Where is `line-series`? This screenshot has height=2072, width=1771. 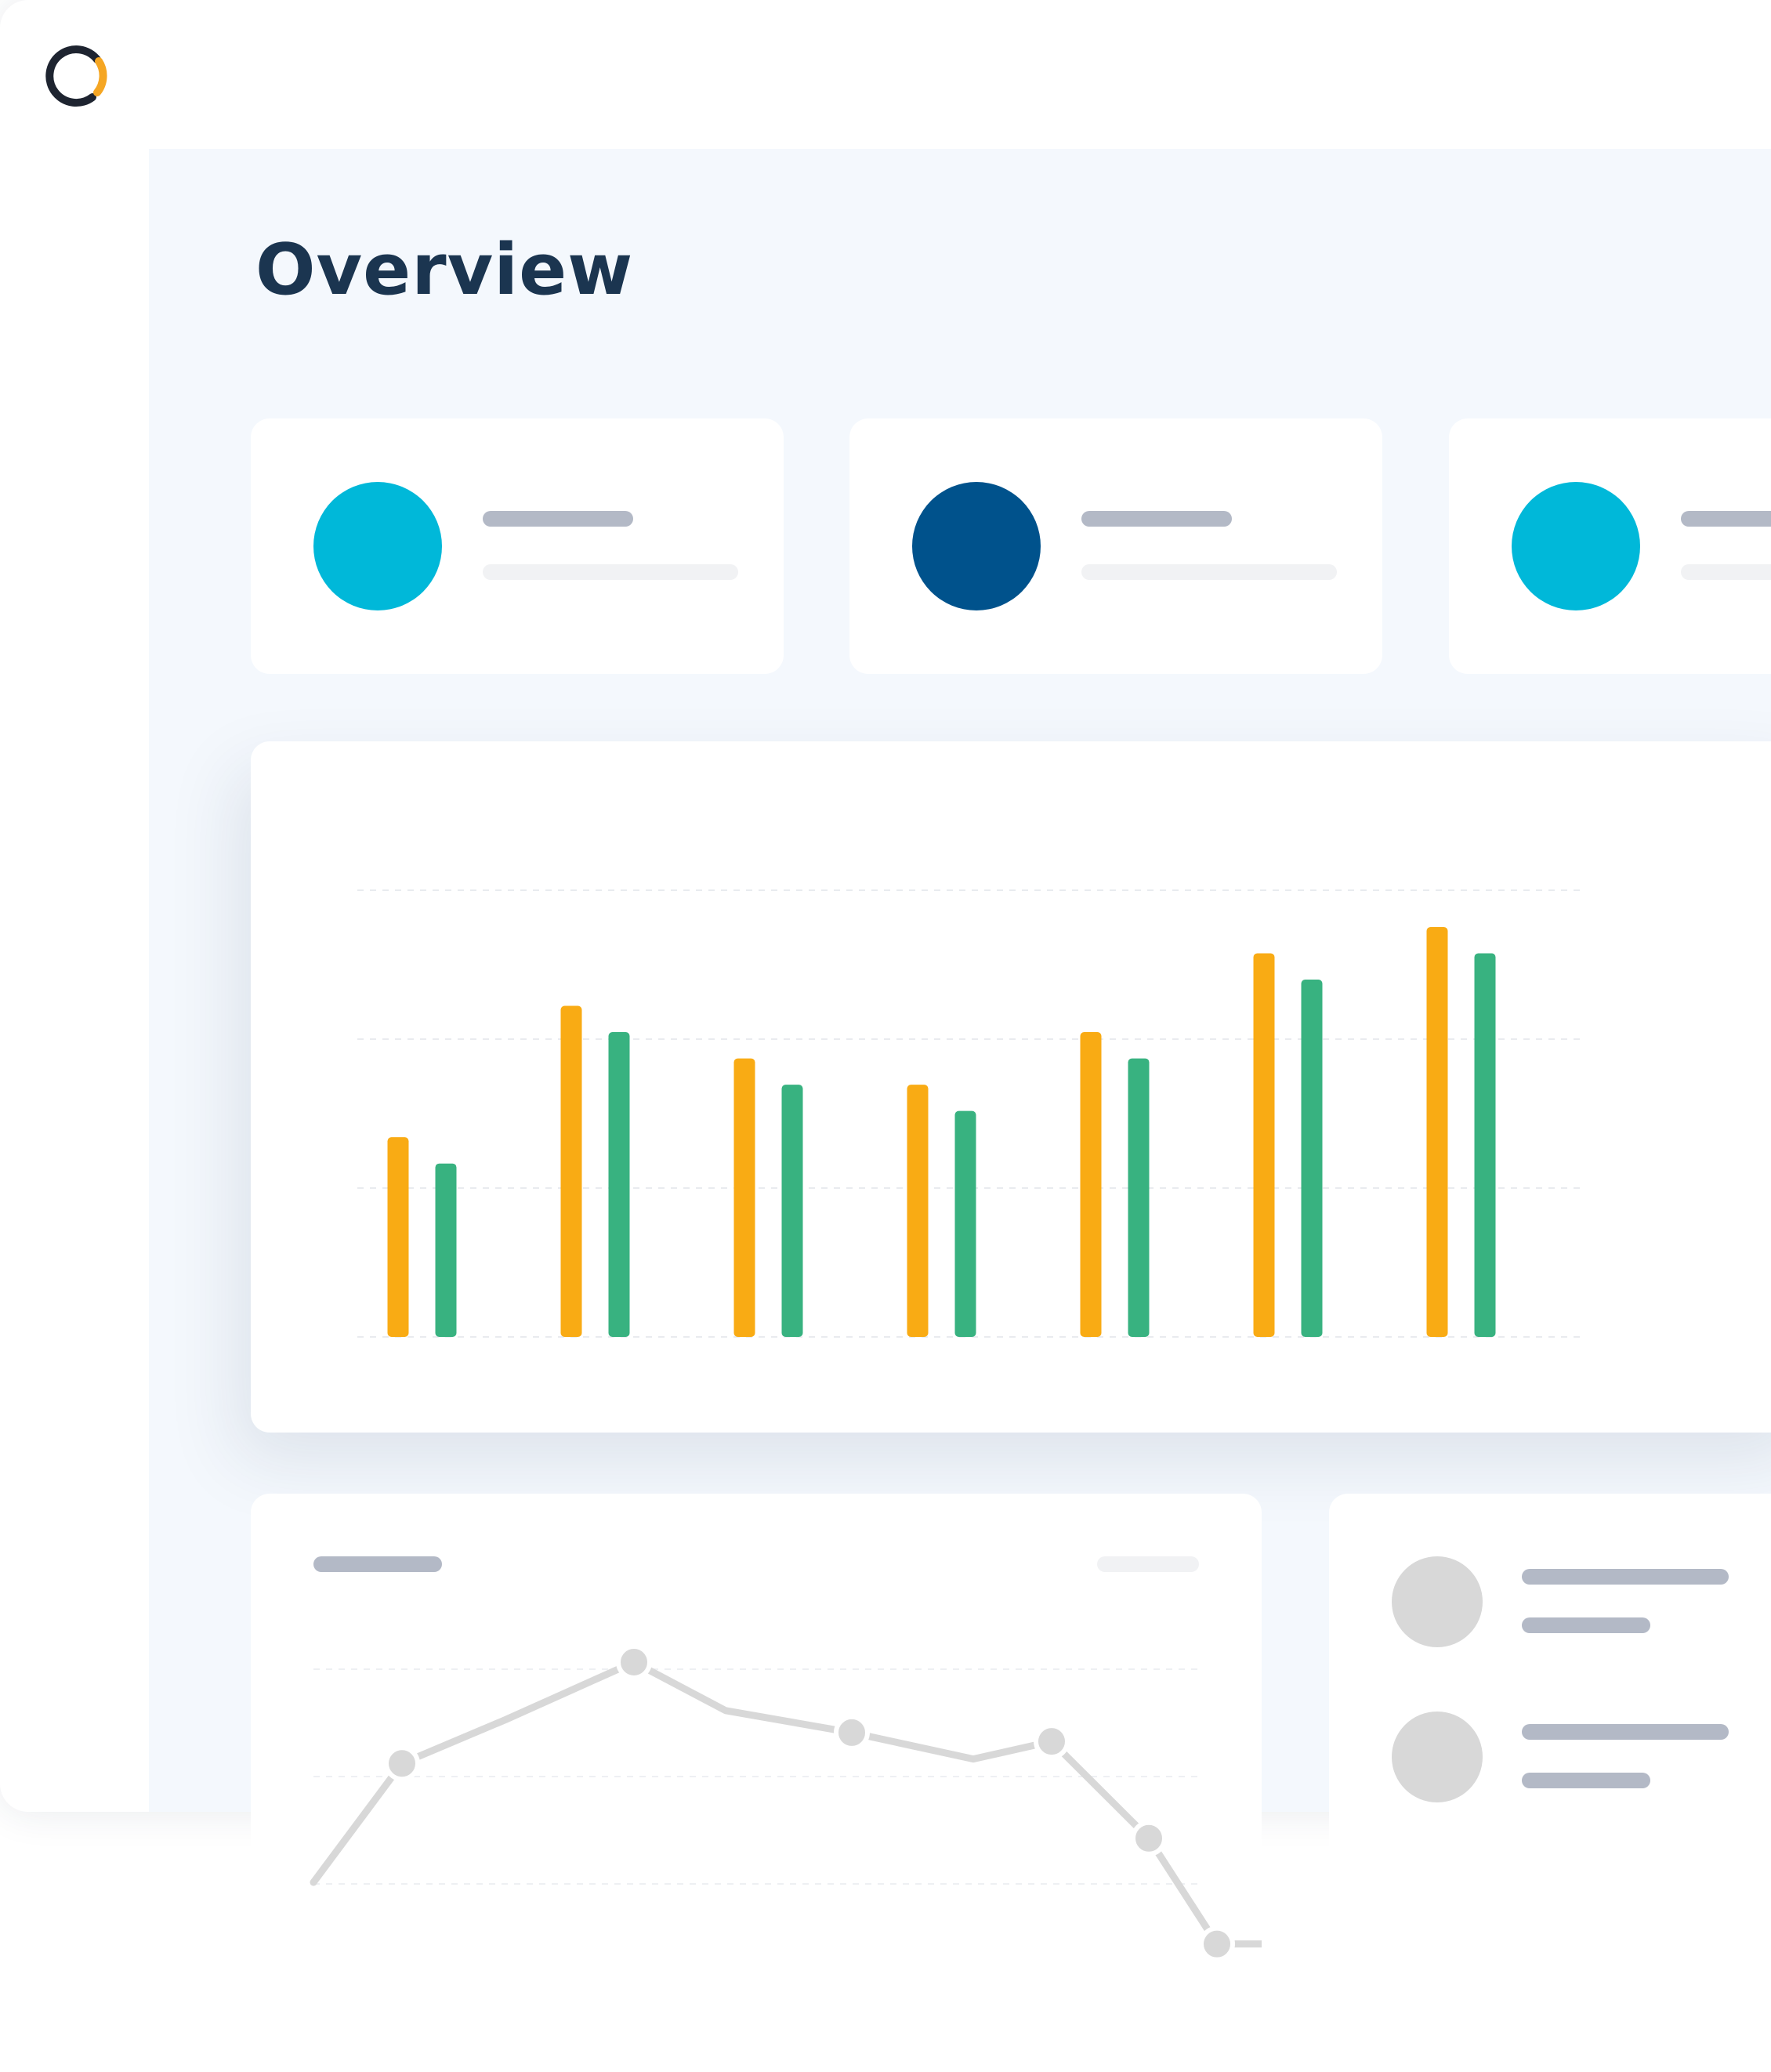 line-series is located at coordinates (786, 1803).